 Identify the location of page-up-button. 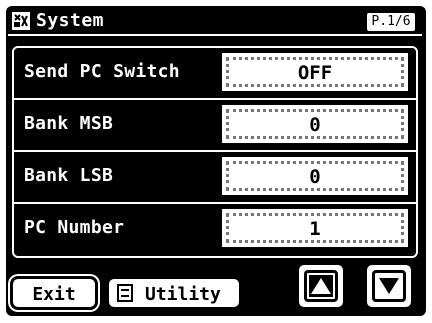
(321, 286).